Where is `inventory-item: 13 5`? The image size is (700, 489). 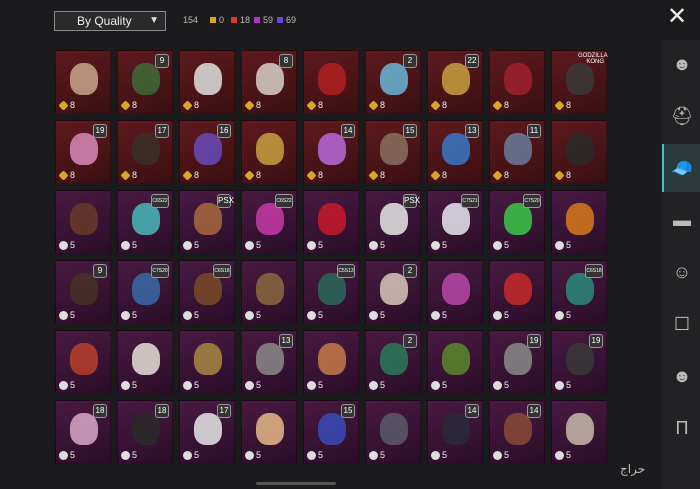 inventory-item: 13 5 is located at coordinates (269, 362).